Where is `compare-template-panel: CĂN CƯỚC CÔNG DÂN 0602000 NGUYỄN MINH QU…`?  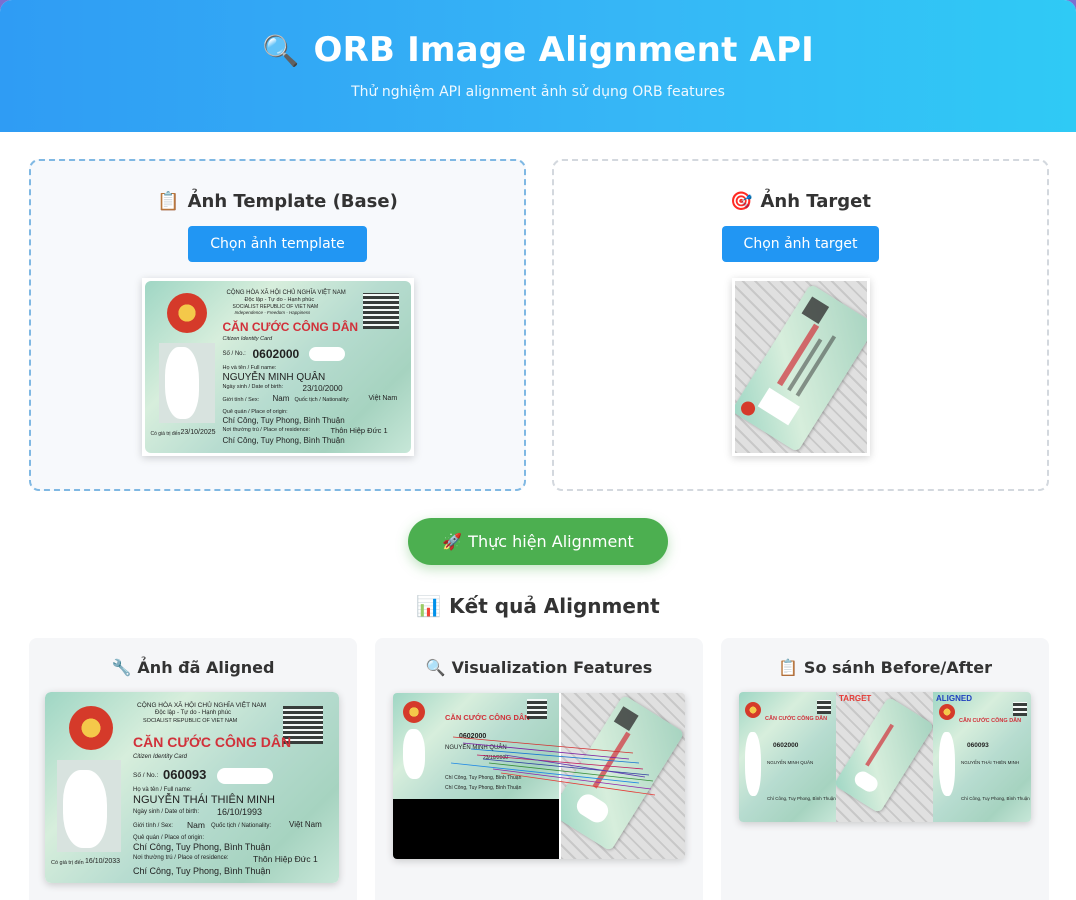
compare-template-panel: CĂN CƯỚC CÔNG DÂN 0602000 NGUYỄN MINH QU… is located at coordinates (787, 757).